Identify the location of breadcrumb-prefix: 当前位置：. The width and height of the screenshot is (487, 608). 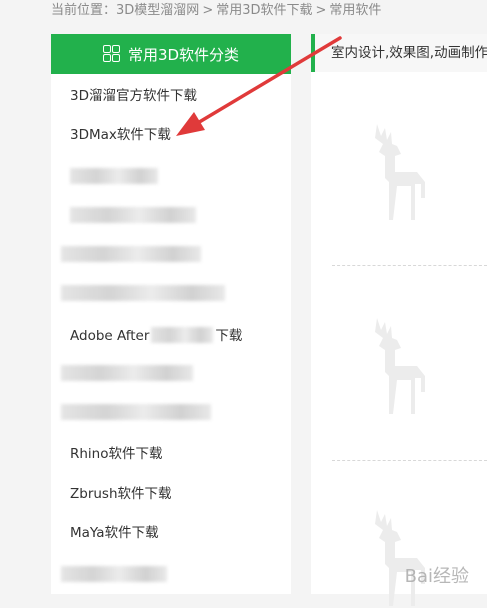
(84, 10).